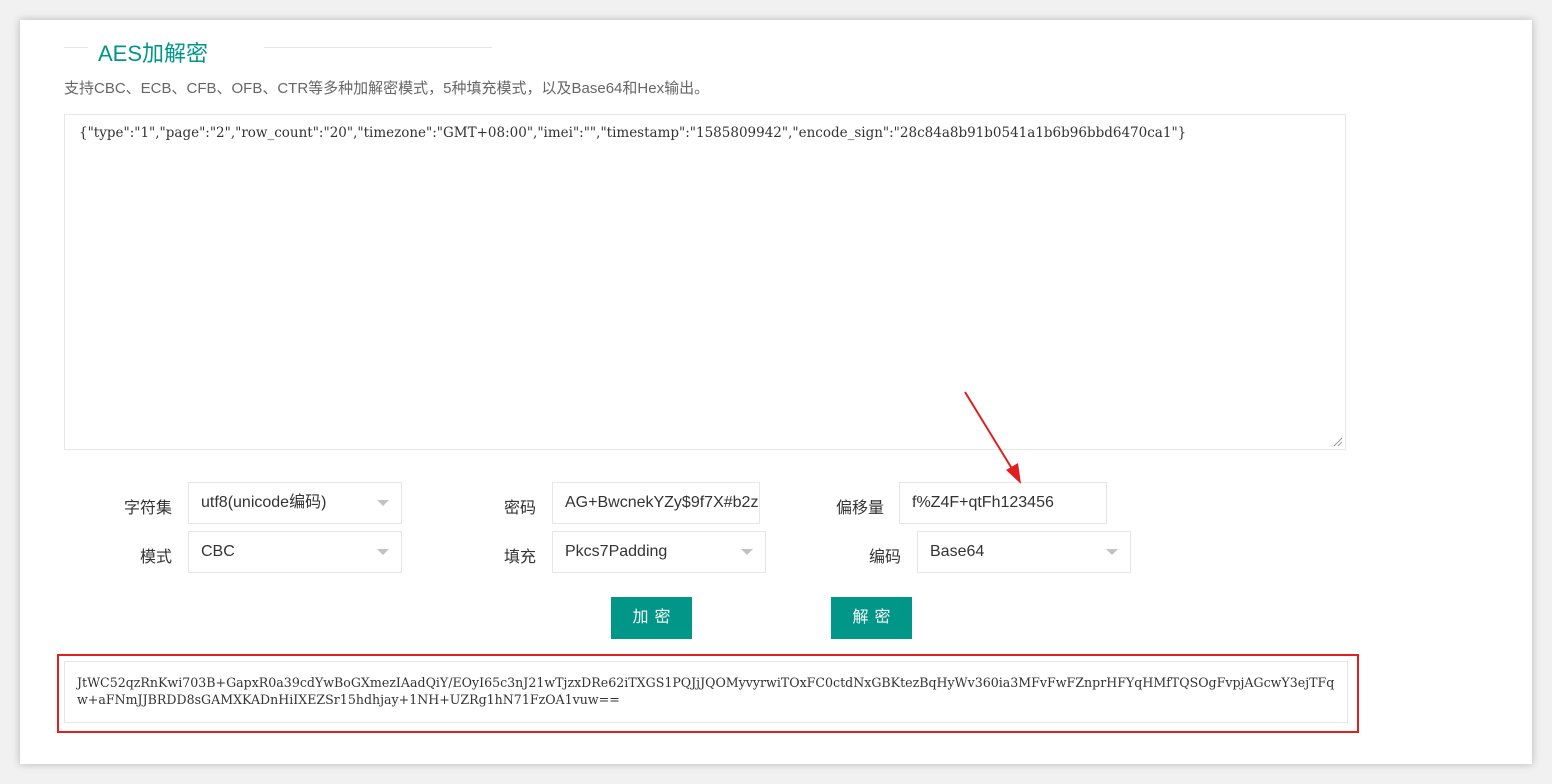 The image size is (1552, 784). What do you see at coordinates (884, 557) in the screenshot?
I see `encoding-label: 编码` at bounding box center [884, 557].